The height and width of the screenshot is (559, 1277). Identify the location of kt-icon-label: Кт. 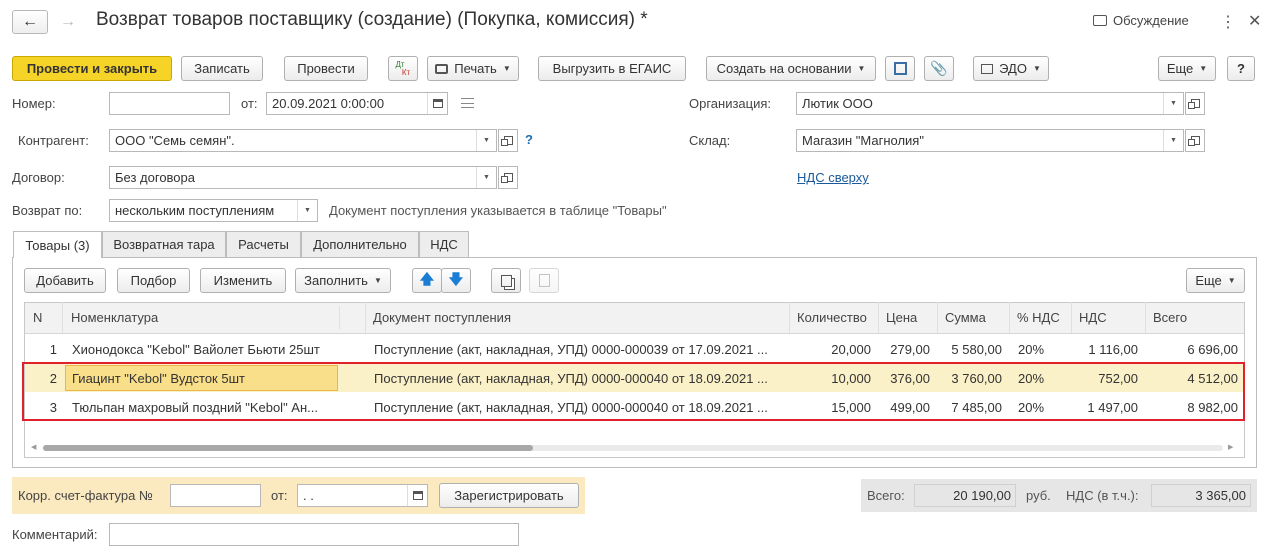
(406, 72).